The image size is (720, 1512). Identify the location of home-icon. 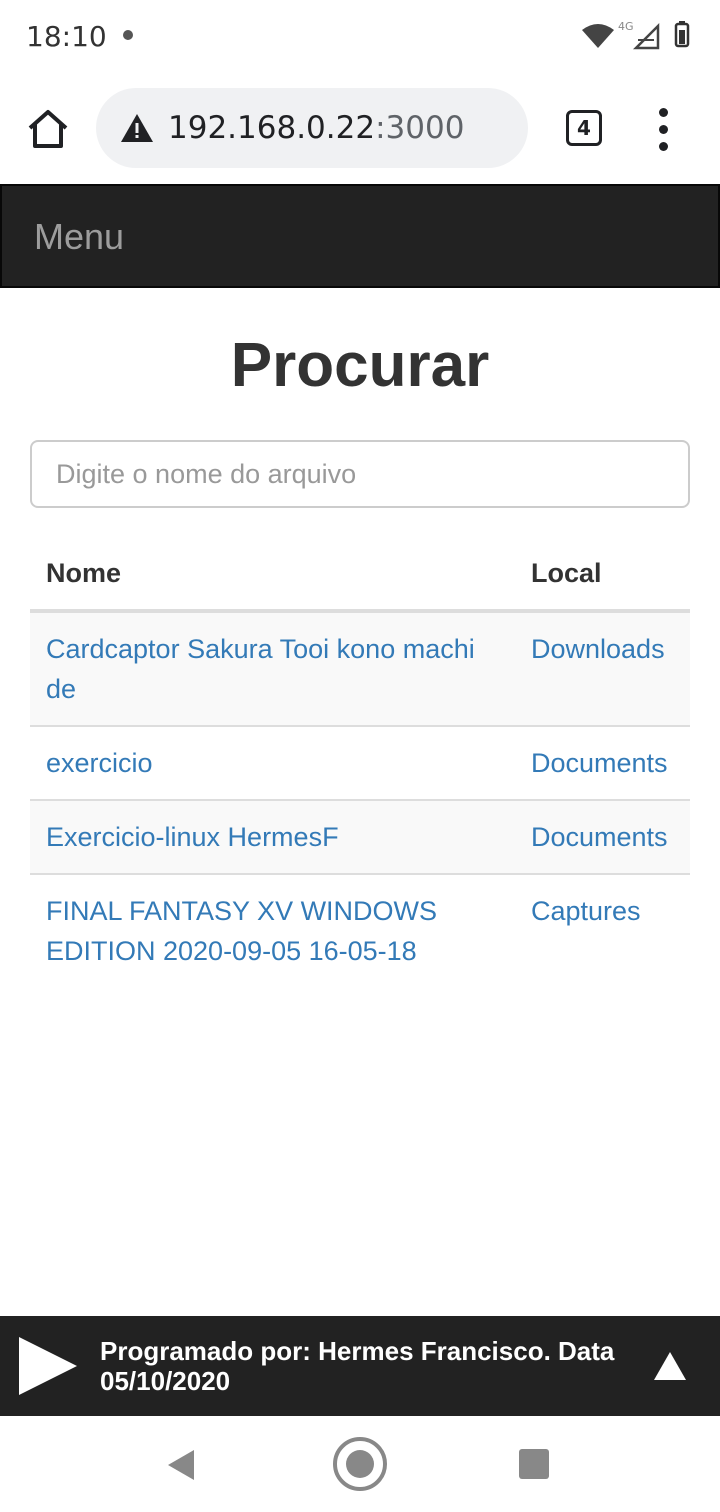
(48, 130).